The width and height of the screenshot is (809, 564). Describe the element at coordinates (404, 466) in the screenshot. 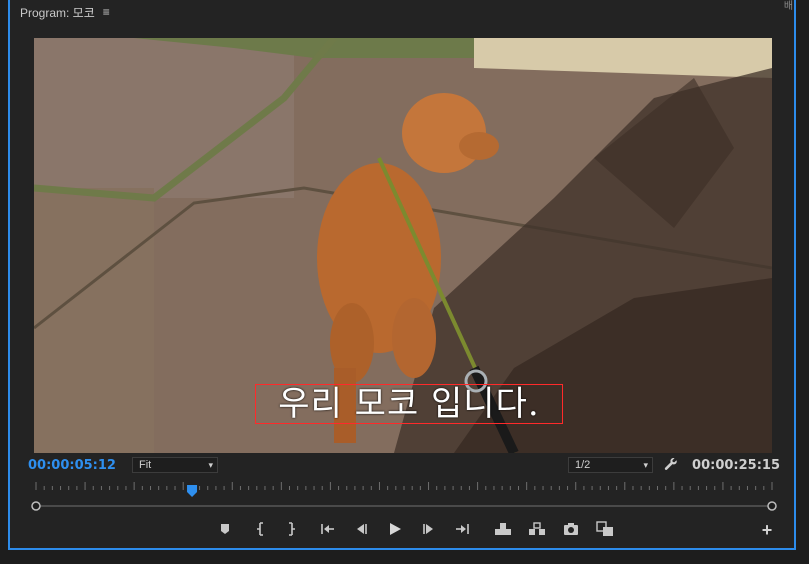

I see `monitor-info-bar: 00:00:05:12 Fit ▾ 1/2 ▾ 00:00:25:15` at that location.